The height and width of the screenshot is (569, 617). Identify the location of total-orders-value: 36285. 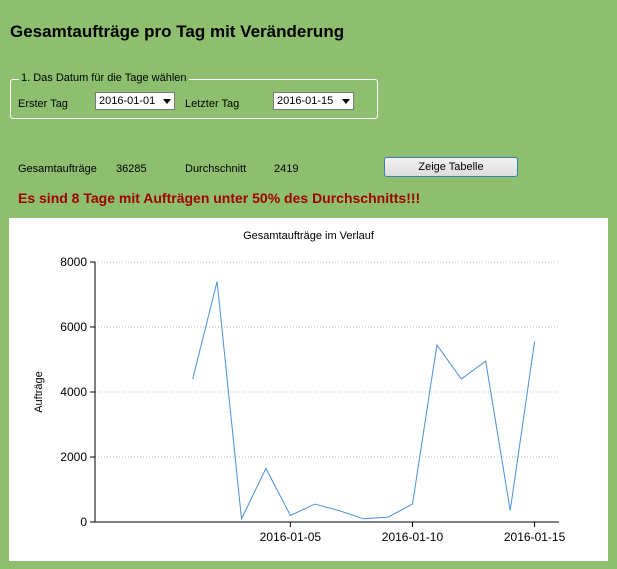
(131, 169).